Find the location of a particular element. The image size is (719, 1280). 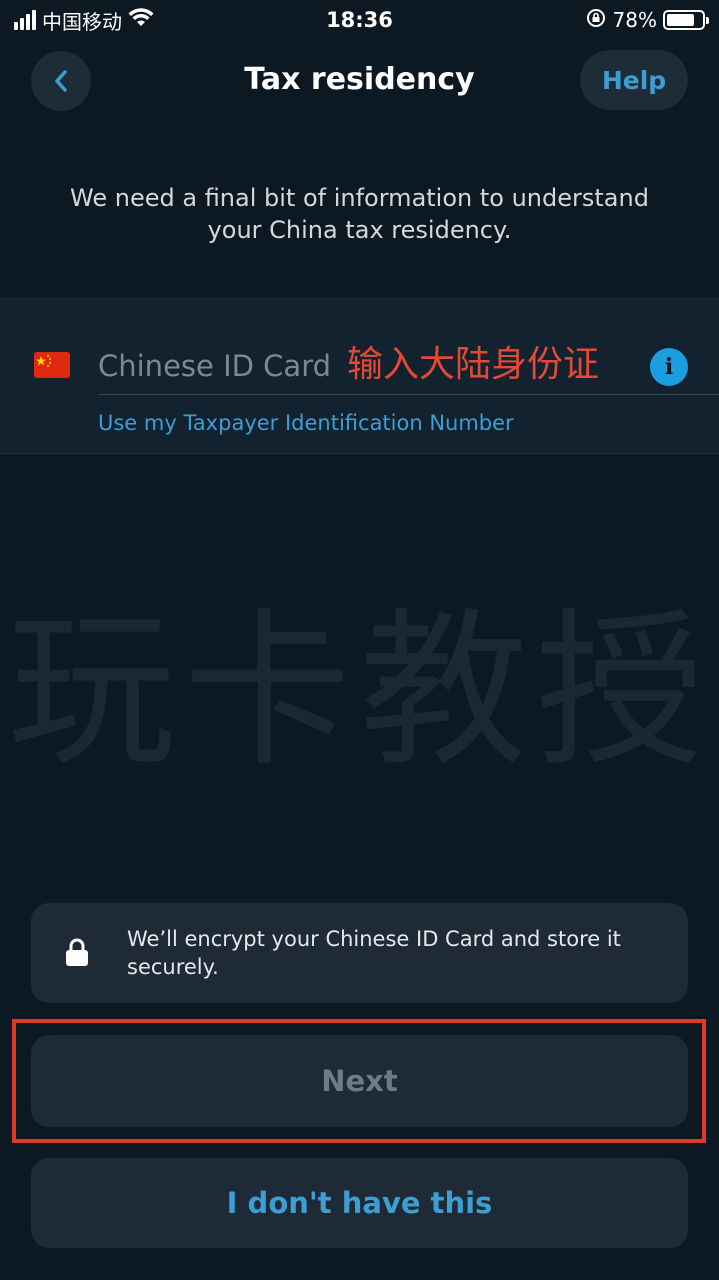

status-right: 78% is located at coordinates (647, 20).